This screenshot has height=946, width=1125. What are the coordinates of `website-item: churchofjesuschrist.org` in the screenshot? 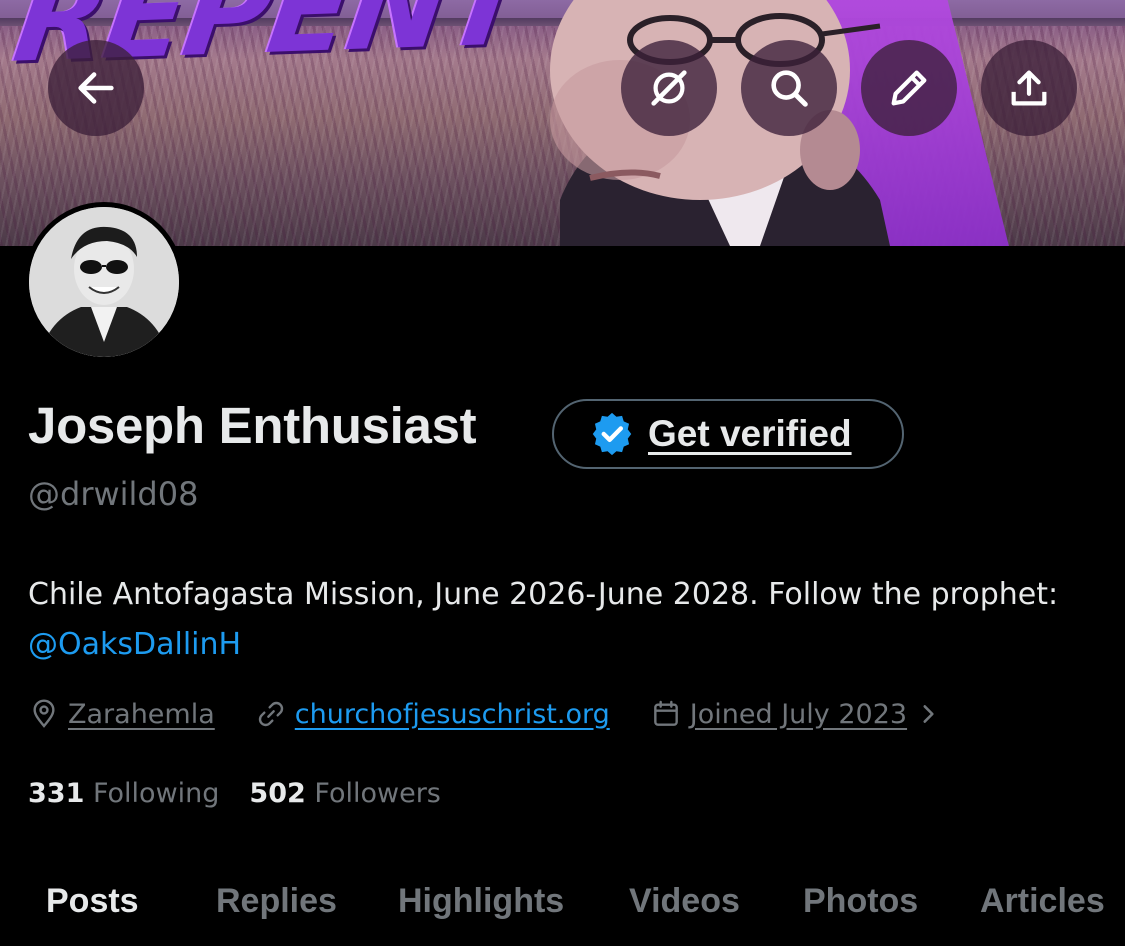 It's located at (432, 714).